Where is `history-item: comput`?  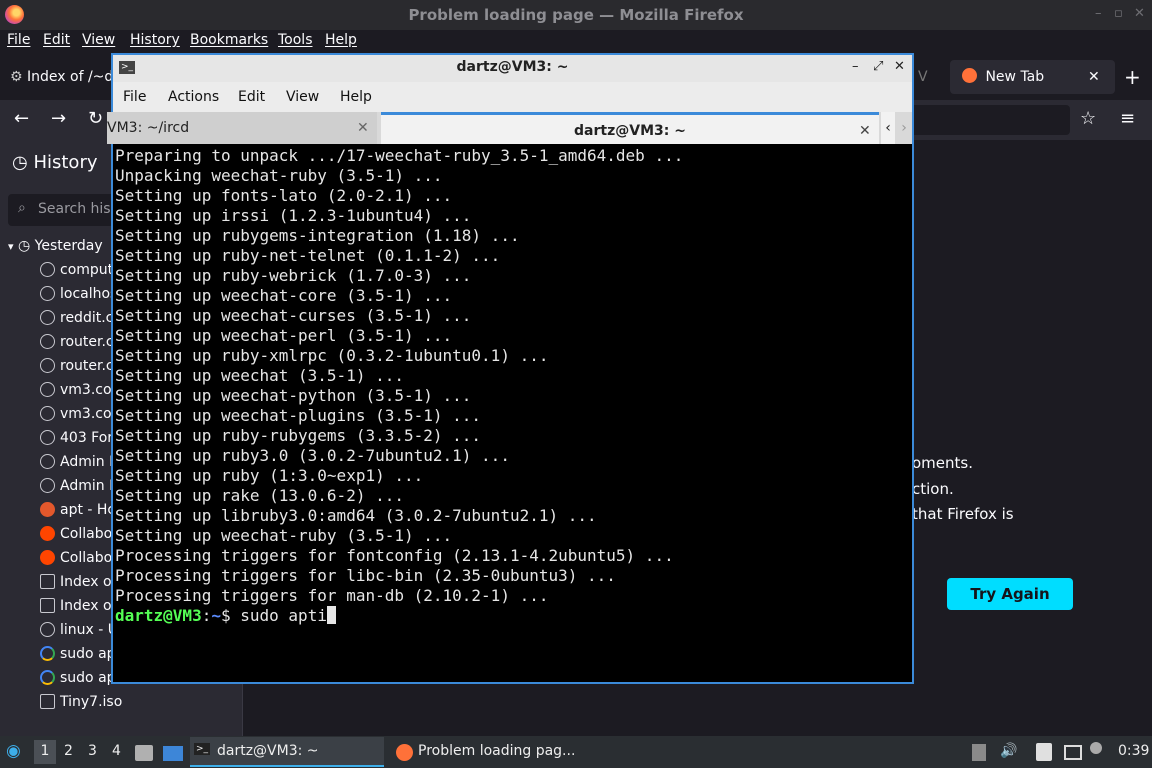 history-item: comput is located at coordinates (76, 270).